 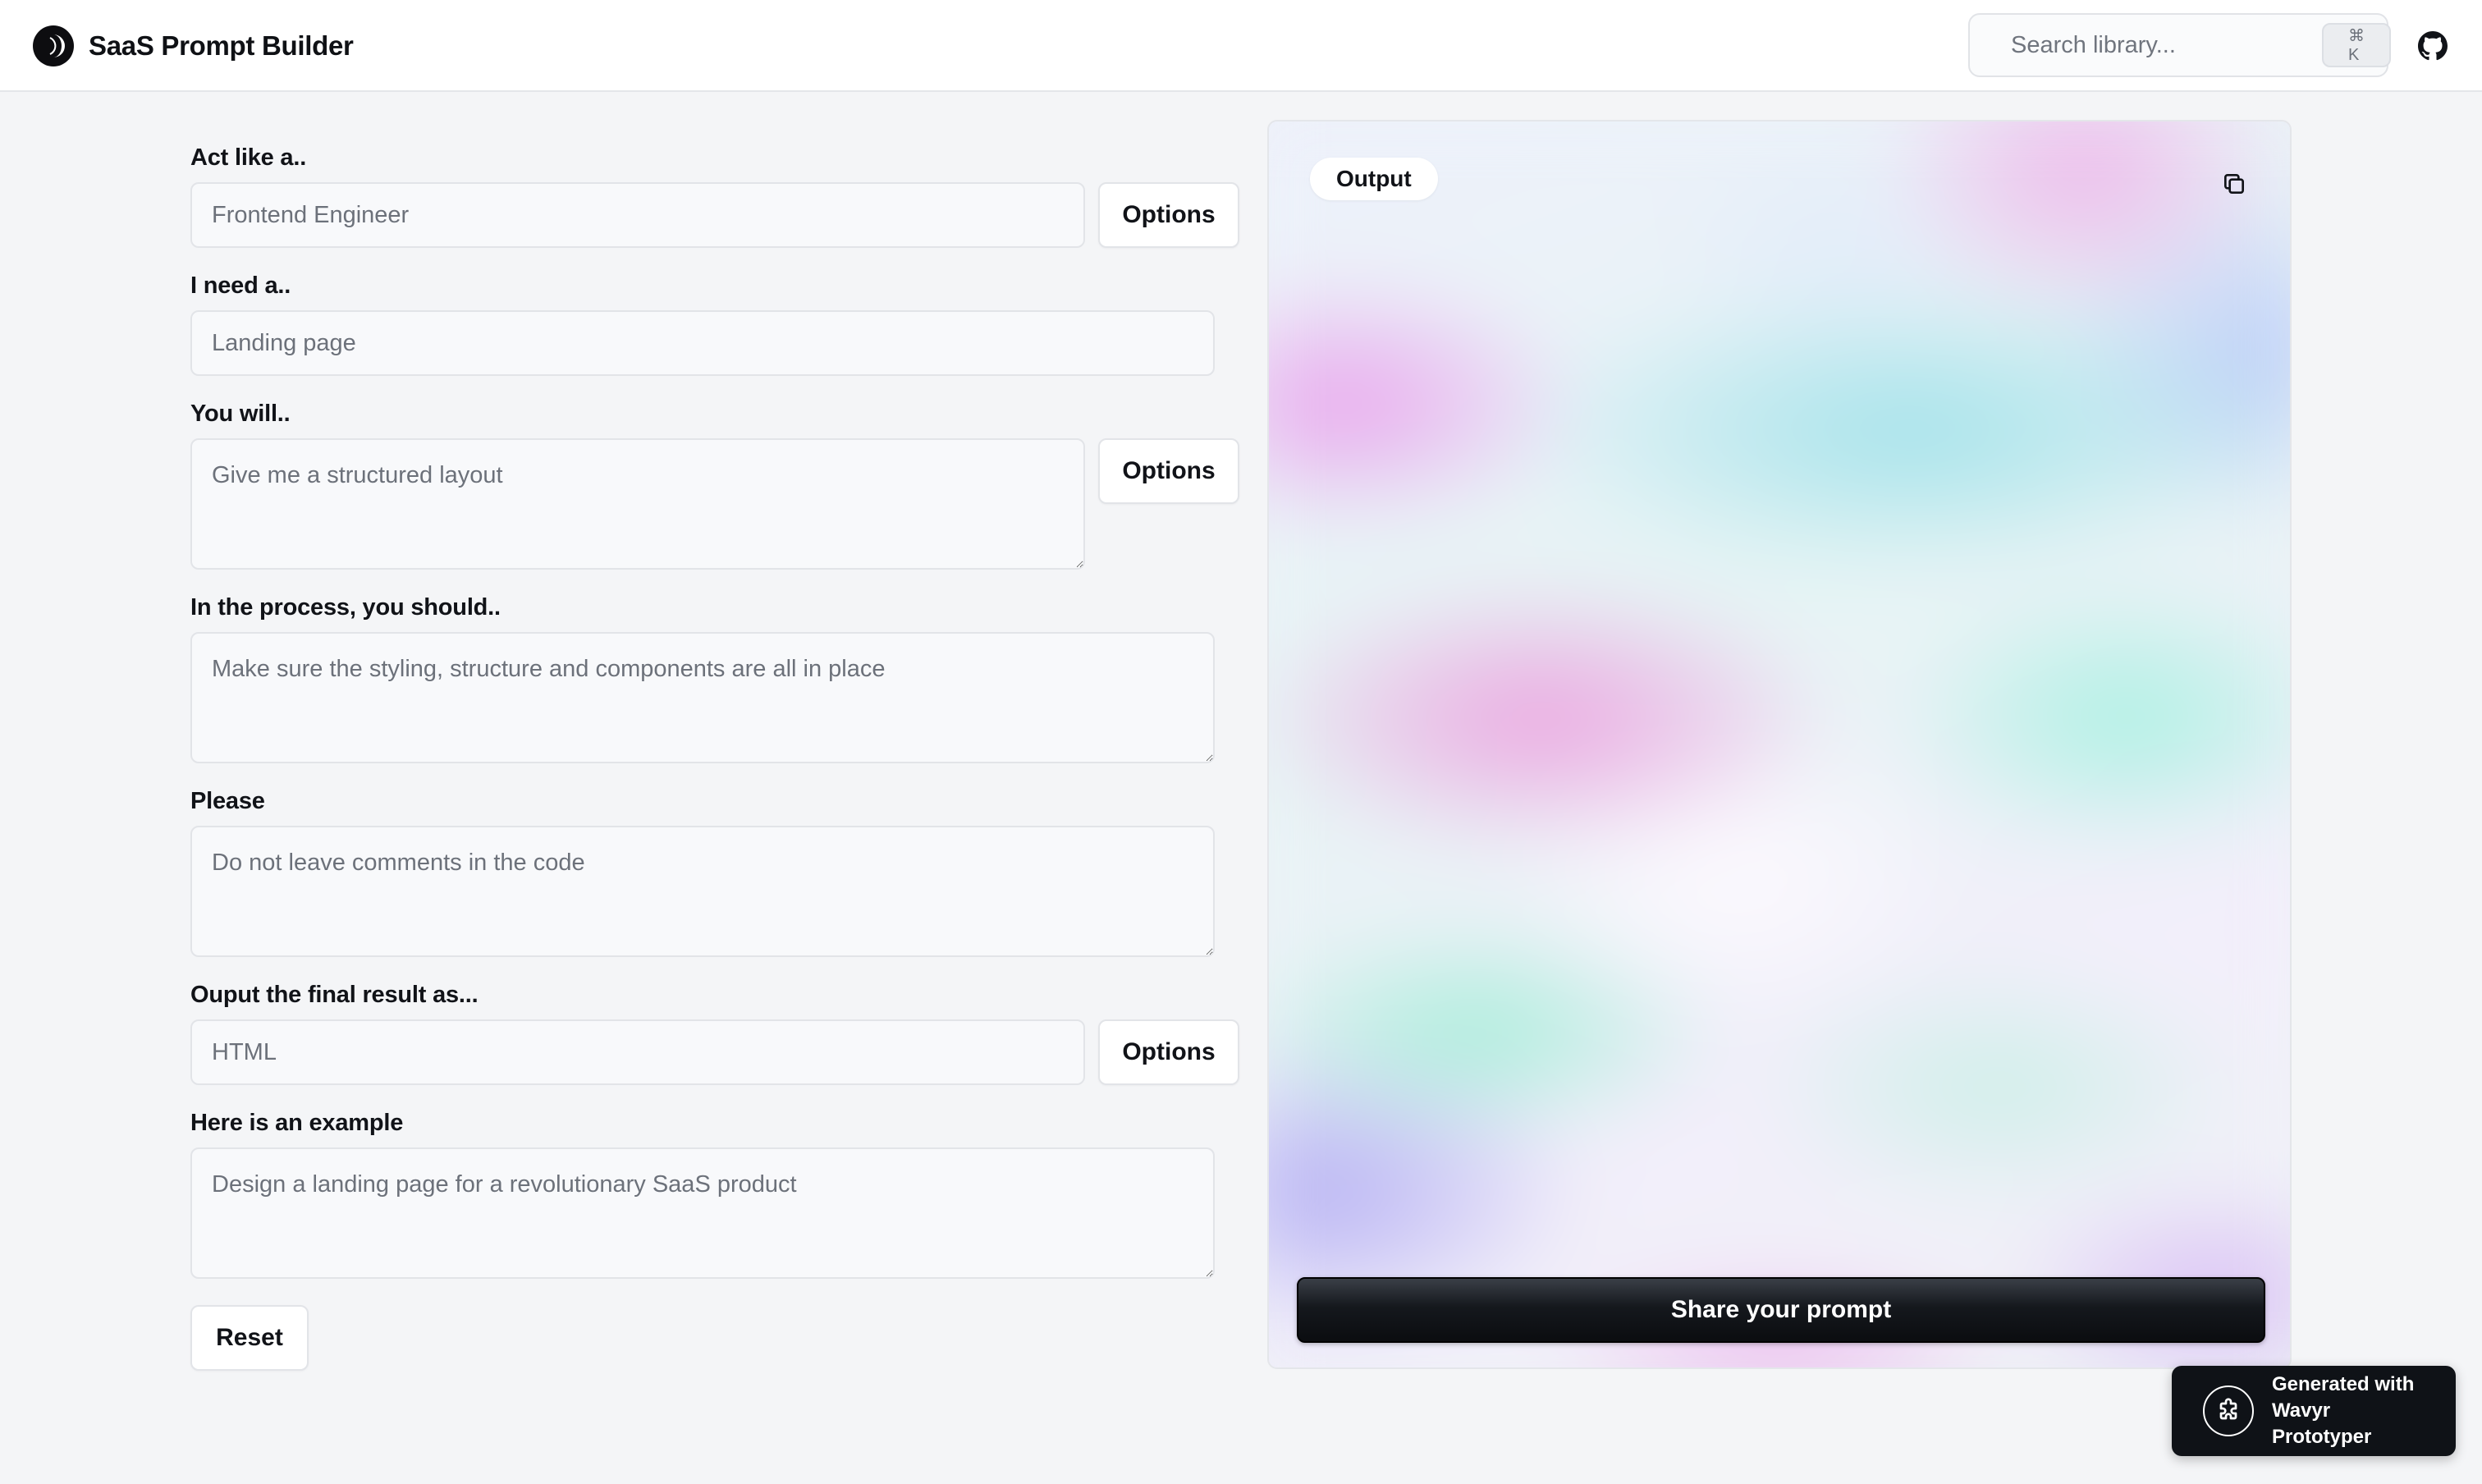 I want to click on search-box: ⌘ K, so click(x=2179, y=45).